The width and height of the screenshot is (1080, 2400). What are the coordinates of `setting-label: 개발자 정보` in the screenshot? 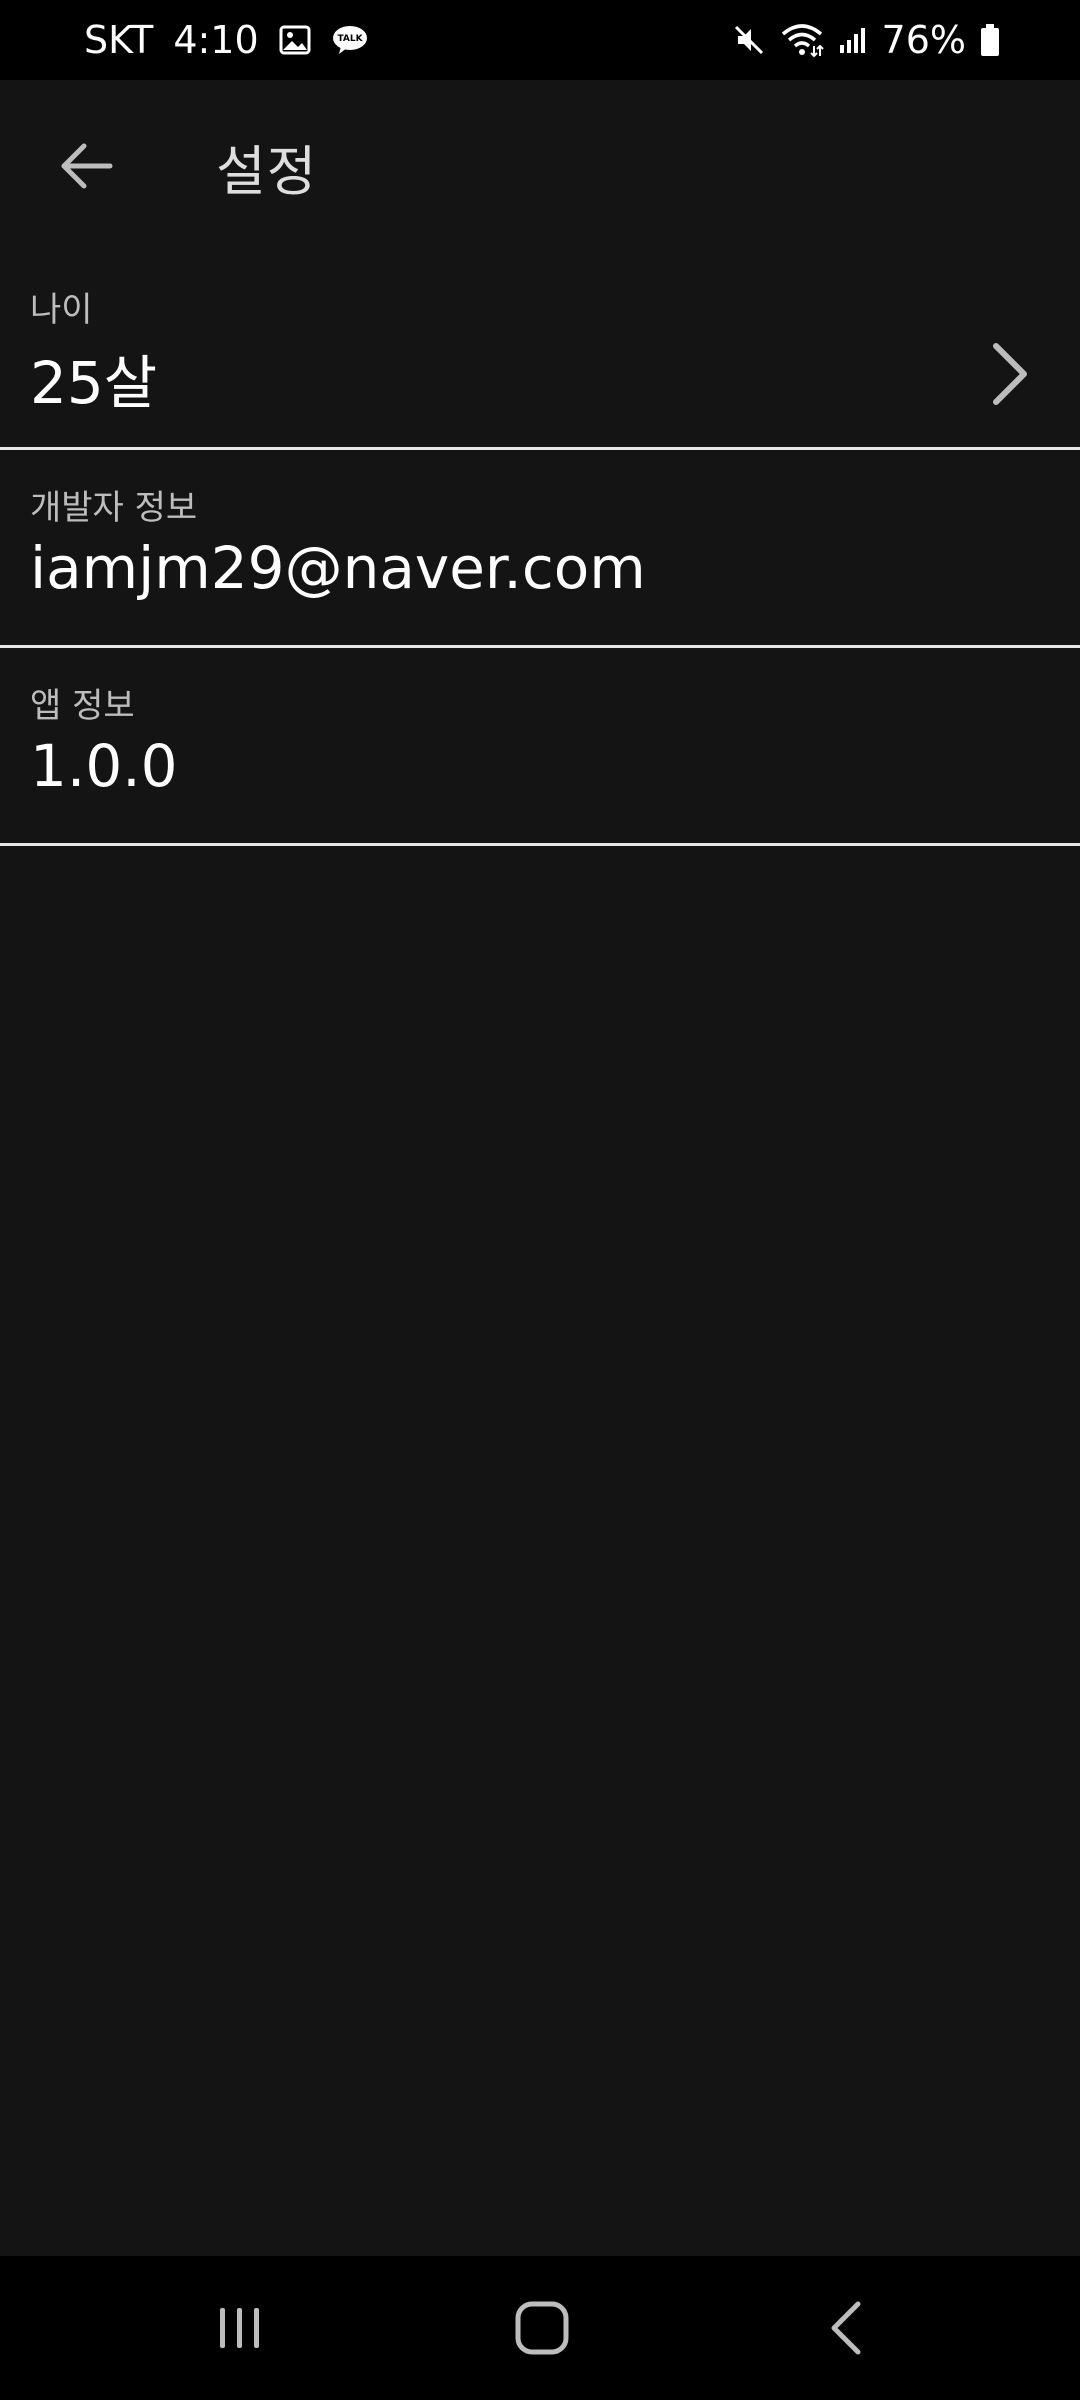 It's located at (114, 508).